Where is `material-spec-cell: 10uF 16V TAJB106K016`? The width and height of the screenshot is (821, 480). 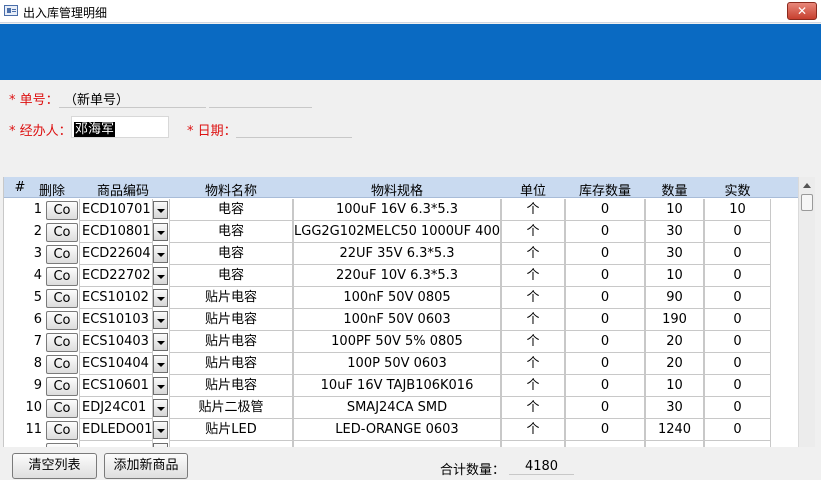 material-spec-cell: 10uF 16V TAJB106K016 is located at coordinates (397, 386).